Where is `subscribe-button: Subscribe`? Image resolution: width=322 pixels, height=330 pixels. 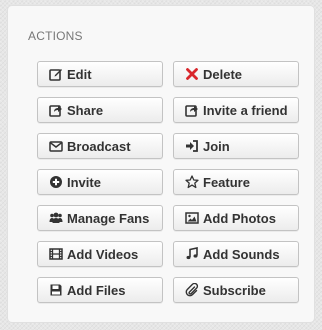
subscribe-button: Subscribe is located at coordinates (236, 290).